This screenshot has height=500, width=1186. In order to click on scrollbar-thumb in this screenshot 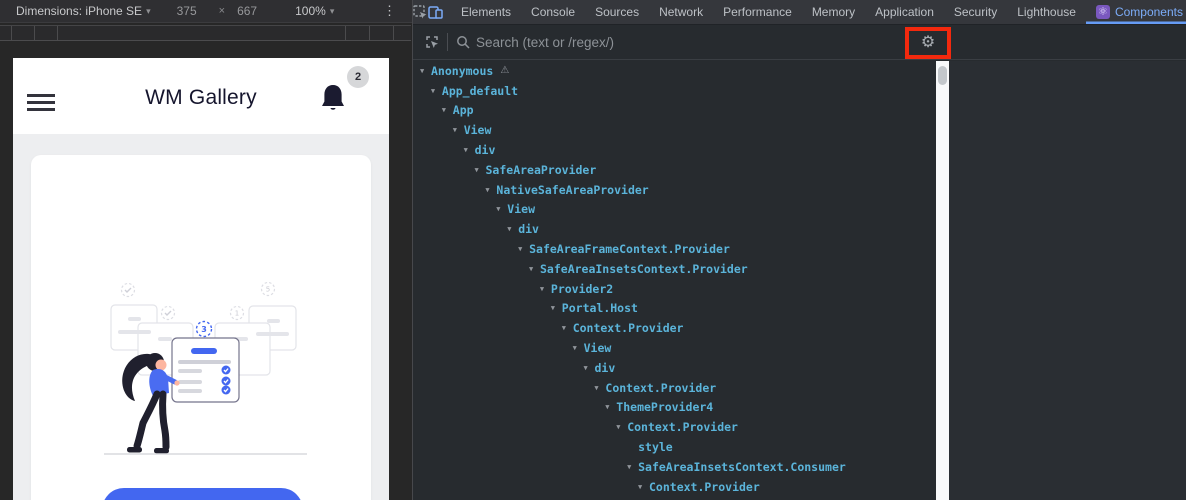, I will do `click(942, 75)`.